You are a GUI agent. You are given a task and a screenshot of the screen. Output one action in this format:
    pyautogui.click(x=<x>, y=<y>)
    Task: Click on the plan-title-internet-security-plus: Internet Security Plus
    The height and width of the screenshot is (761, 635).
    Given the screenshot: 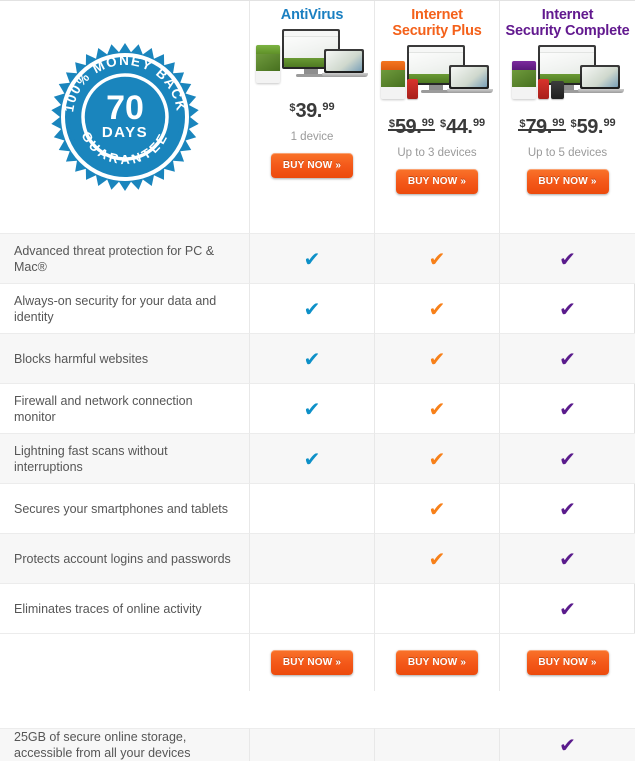 What is the action you would take?
    pyautogui.click(x=437, y=23)
    